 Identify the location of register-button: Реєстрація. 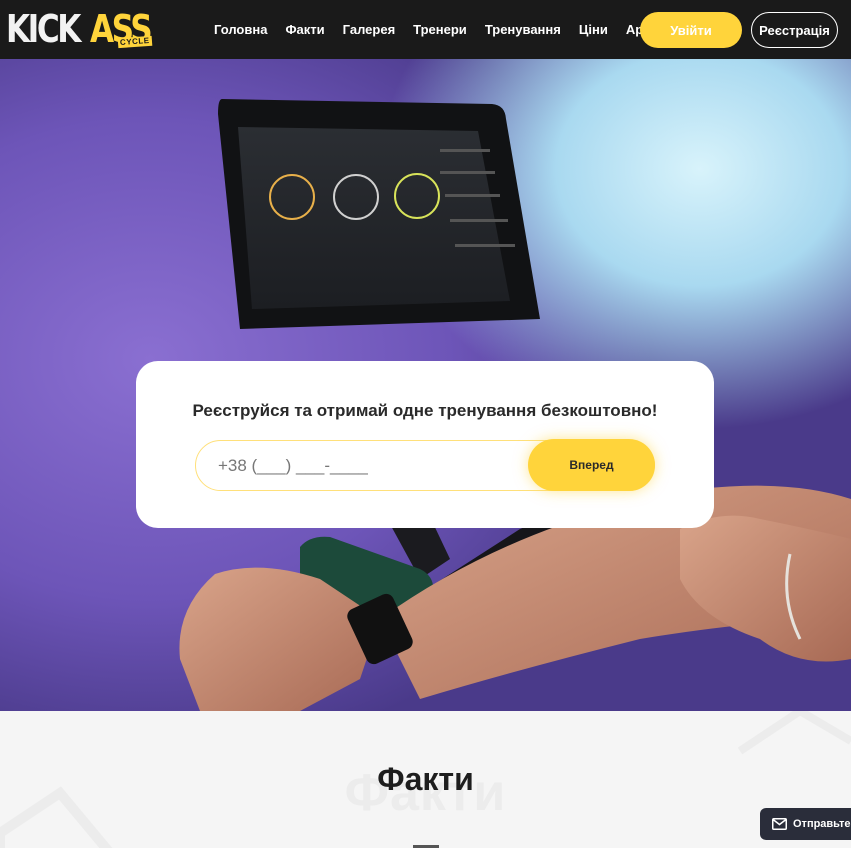
(794, 30).